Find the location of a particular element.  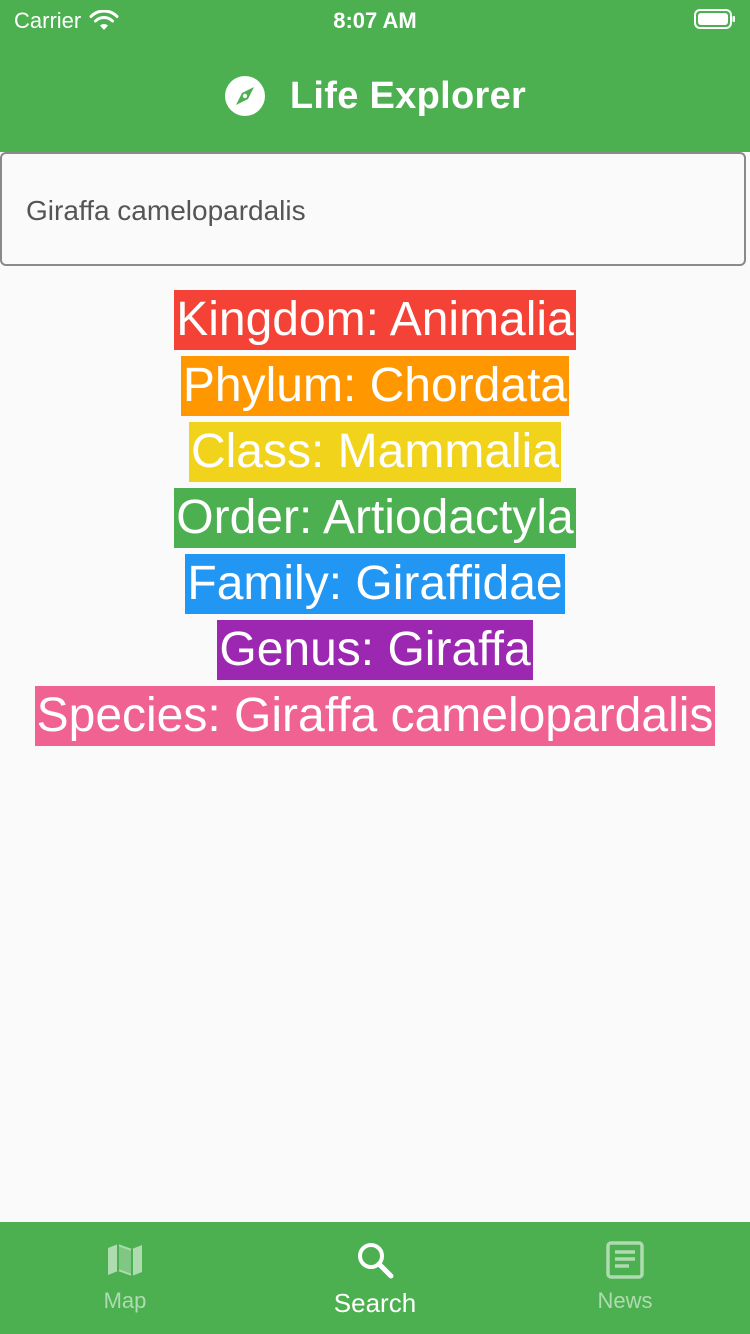

nav-item-search: Search is located at coordinates (375, 1278).